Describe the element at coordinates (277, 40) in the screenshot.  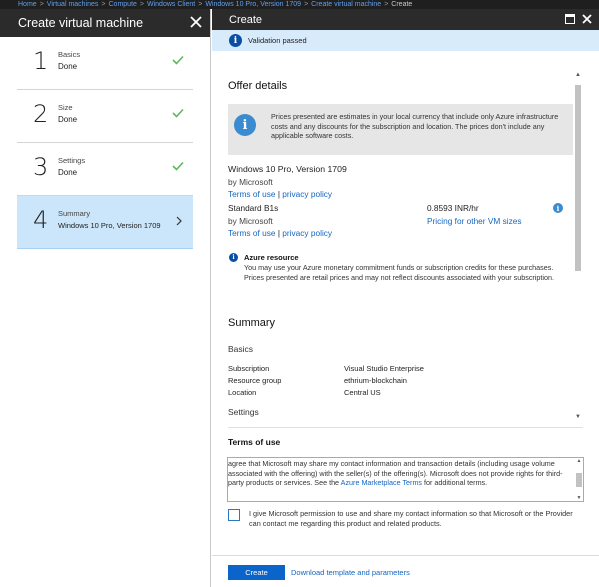
I see `validation-text: Validation passed` at that location.